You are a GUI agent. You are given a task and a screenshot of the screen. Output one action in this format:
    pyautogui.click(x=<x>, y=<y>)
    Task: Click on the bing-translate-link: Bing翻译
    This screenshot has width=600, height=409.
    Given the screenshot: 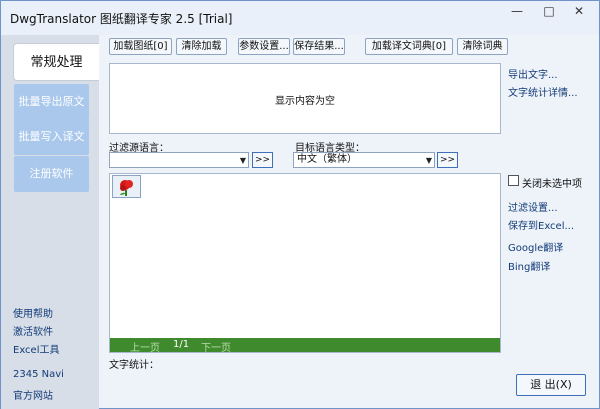 What is the action you would take?
    pyautogui.click(x=529, y=265)
    